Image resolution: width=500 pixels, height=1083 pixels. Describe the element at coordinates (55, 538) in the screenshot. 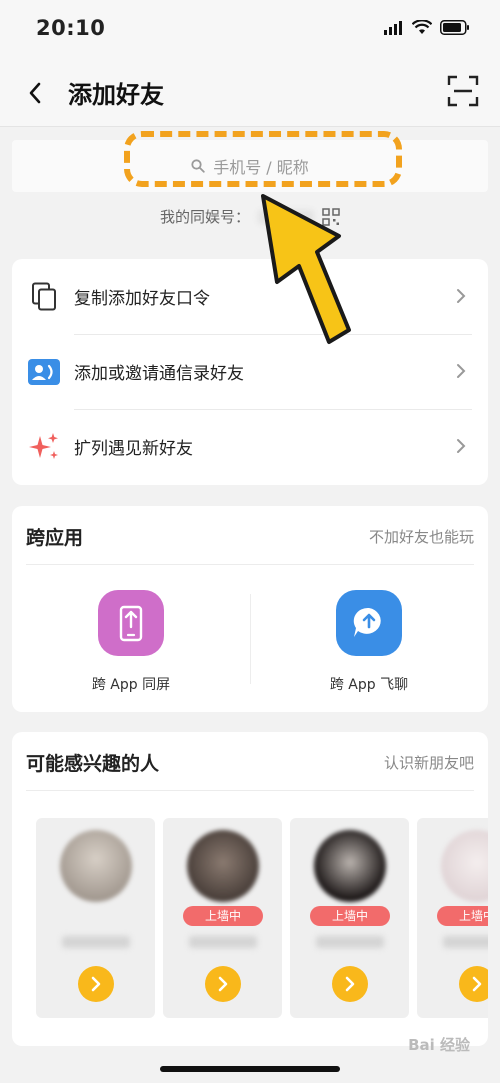

I see `cross-app-title: 跨应用` at that location.